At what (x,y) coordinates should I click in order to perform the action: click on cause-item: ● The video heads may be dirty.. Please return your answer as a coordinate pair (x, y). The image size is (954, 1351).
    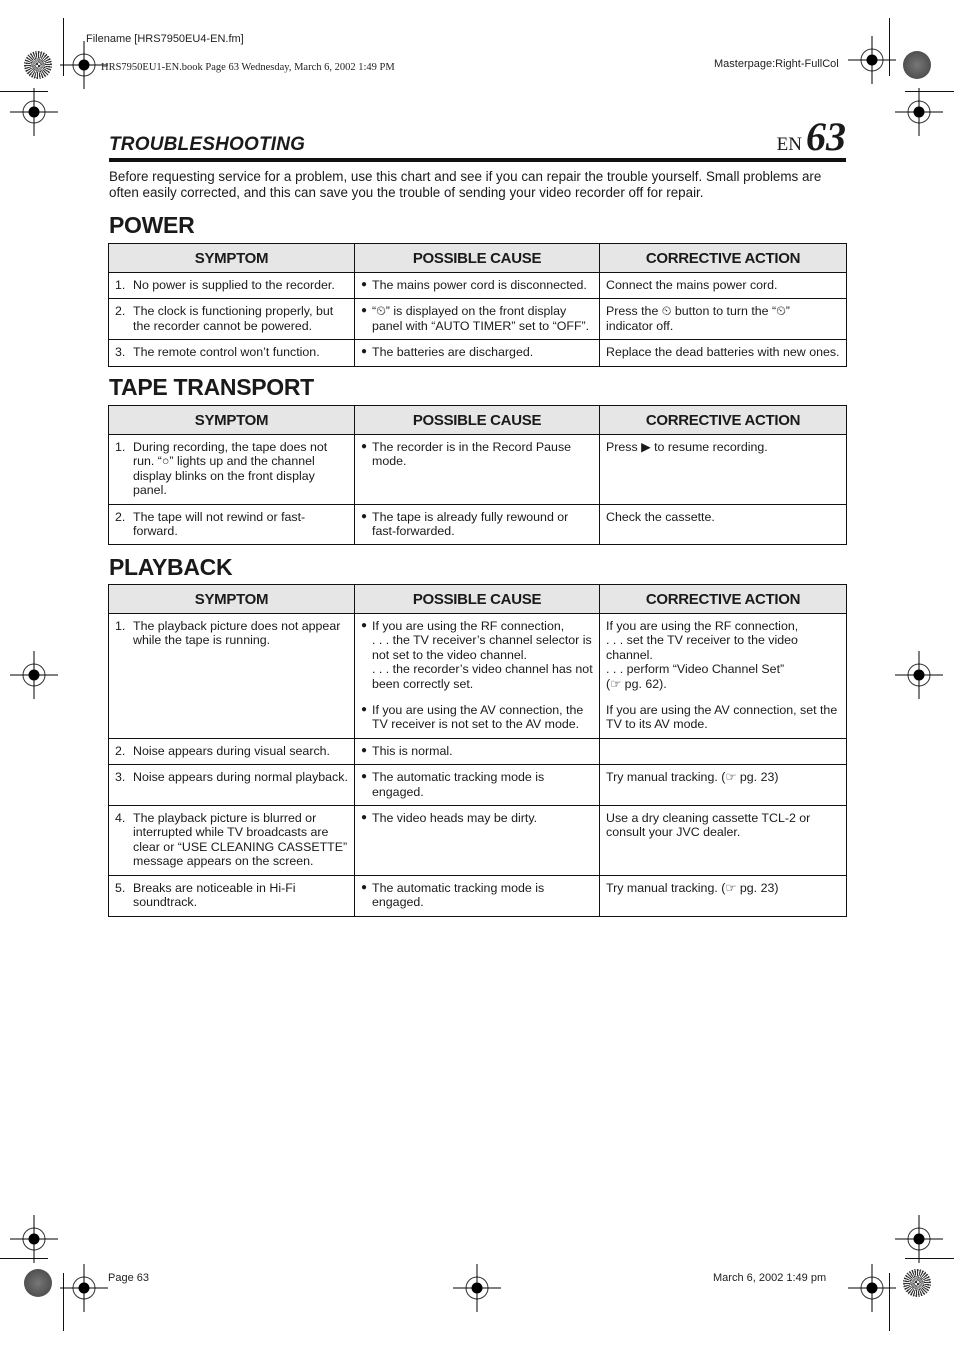
    Looking at the image, I should click on (477, 818).